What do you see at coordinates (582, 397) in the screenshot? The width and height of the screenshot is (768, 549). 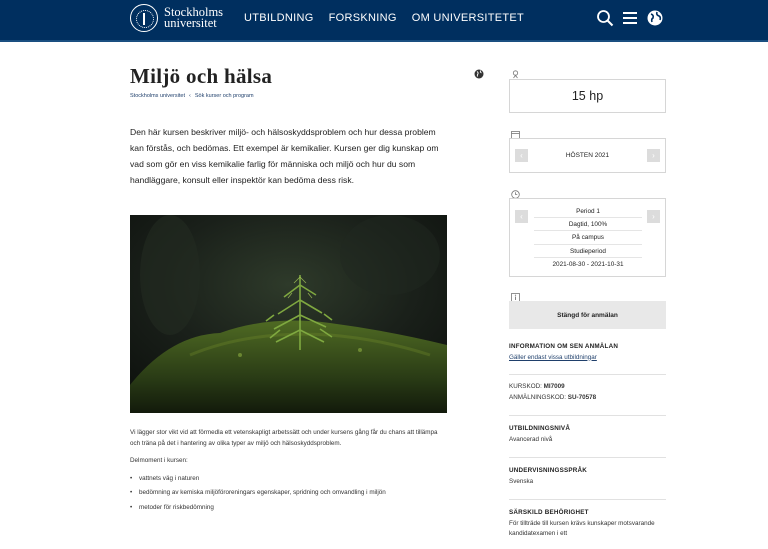 I see `application-code-value: SU-70578` at bounding box center [582, 397].